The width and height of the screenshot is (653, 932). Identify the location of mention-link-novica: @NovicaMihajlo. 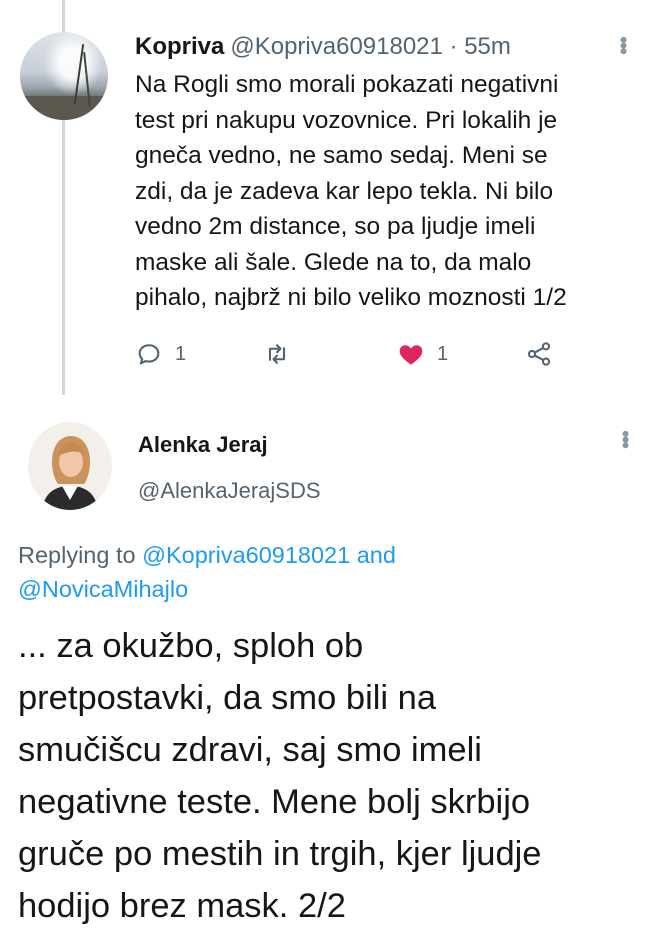
(103, 589).